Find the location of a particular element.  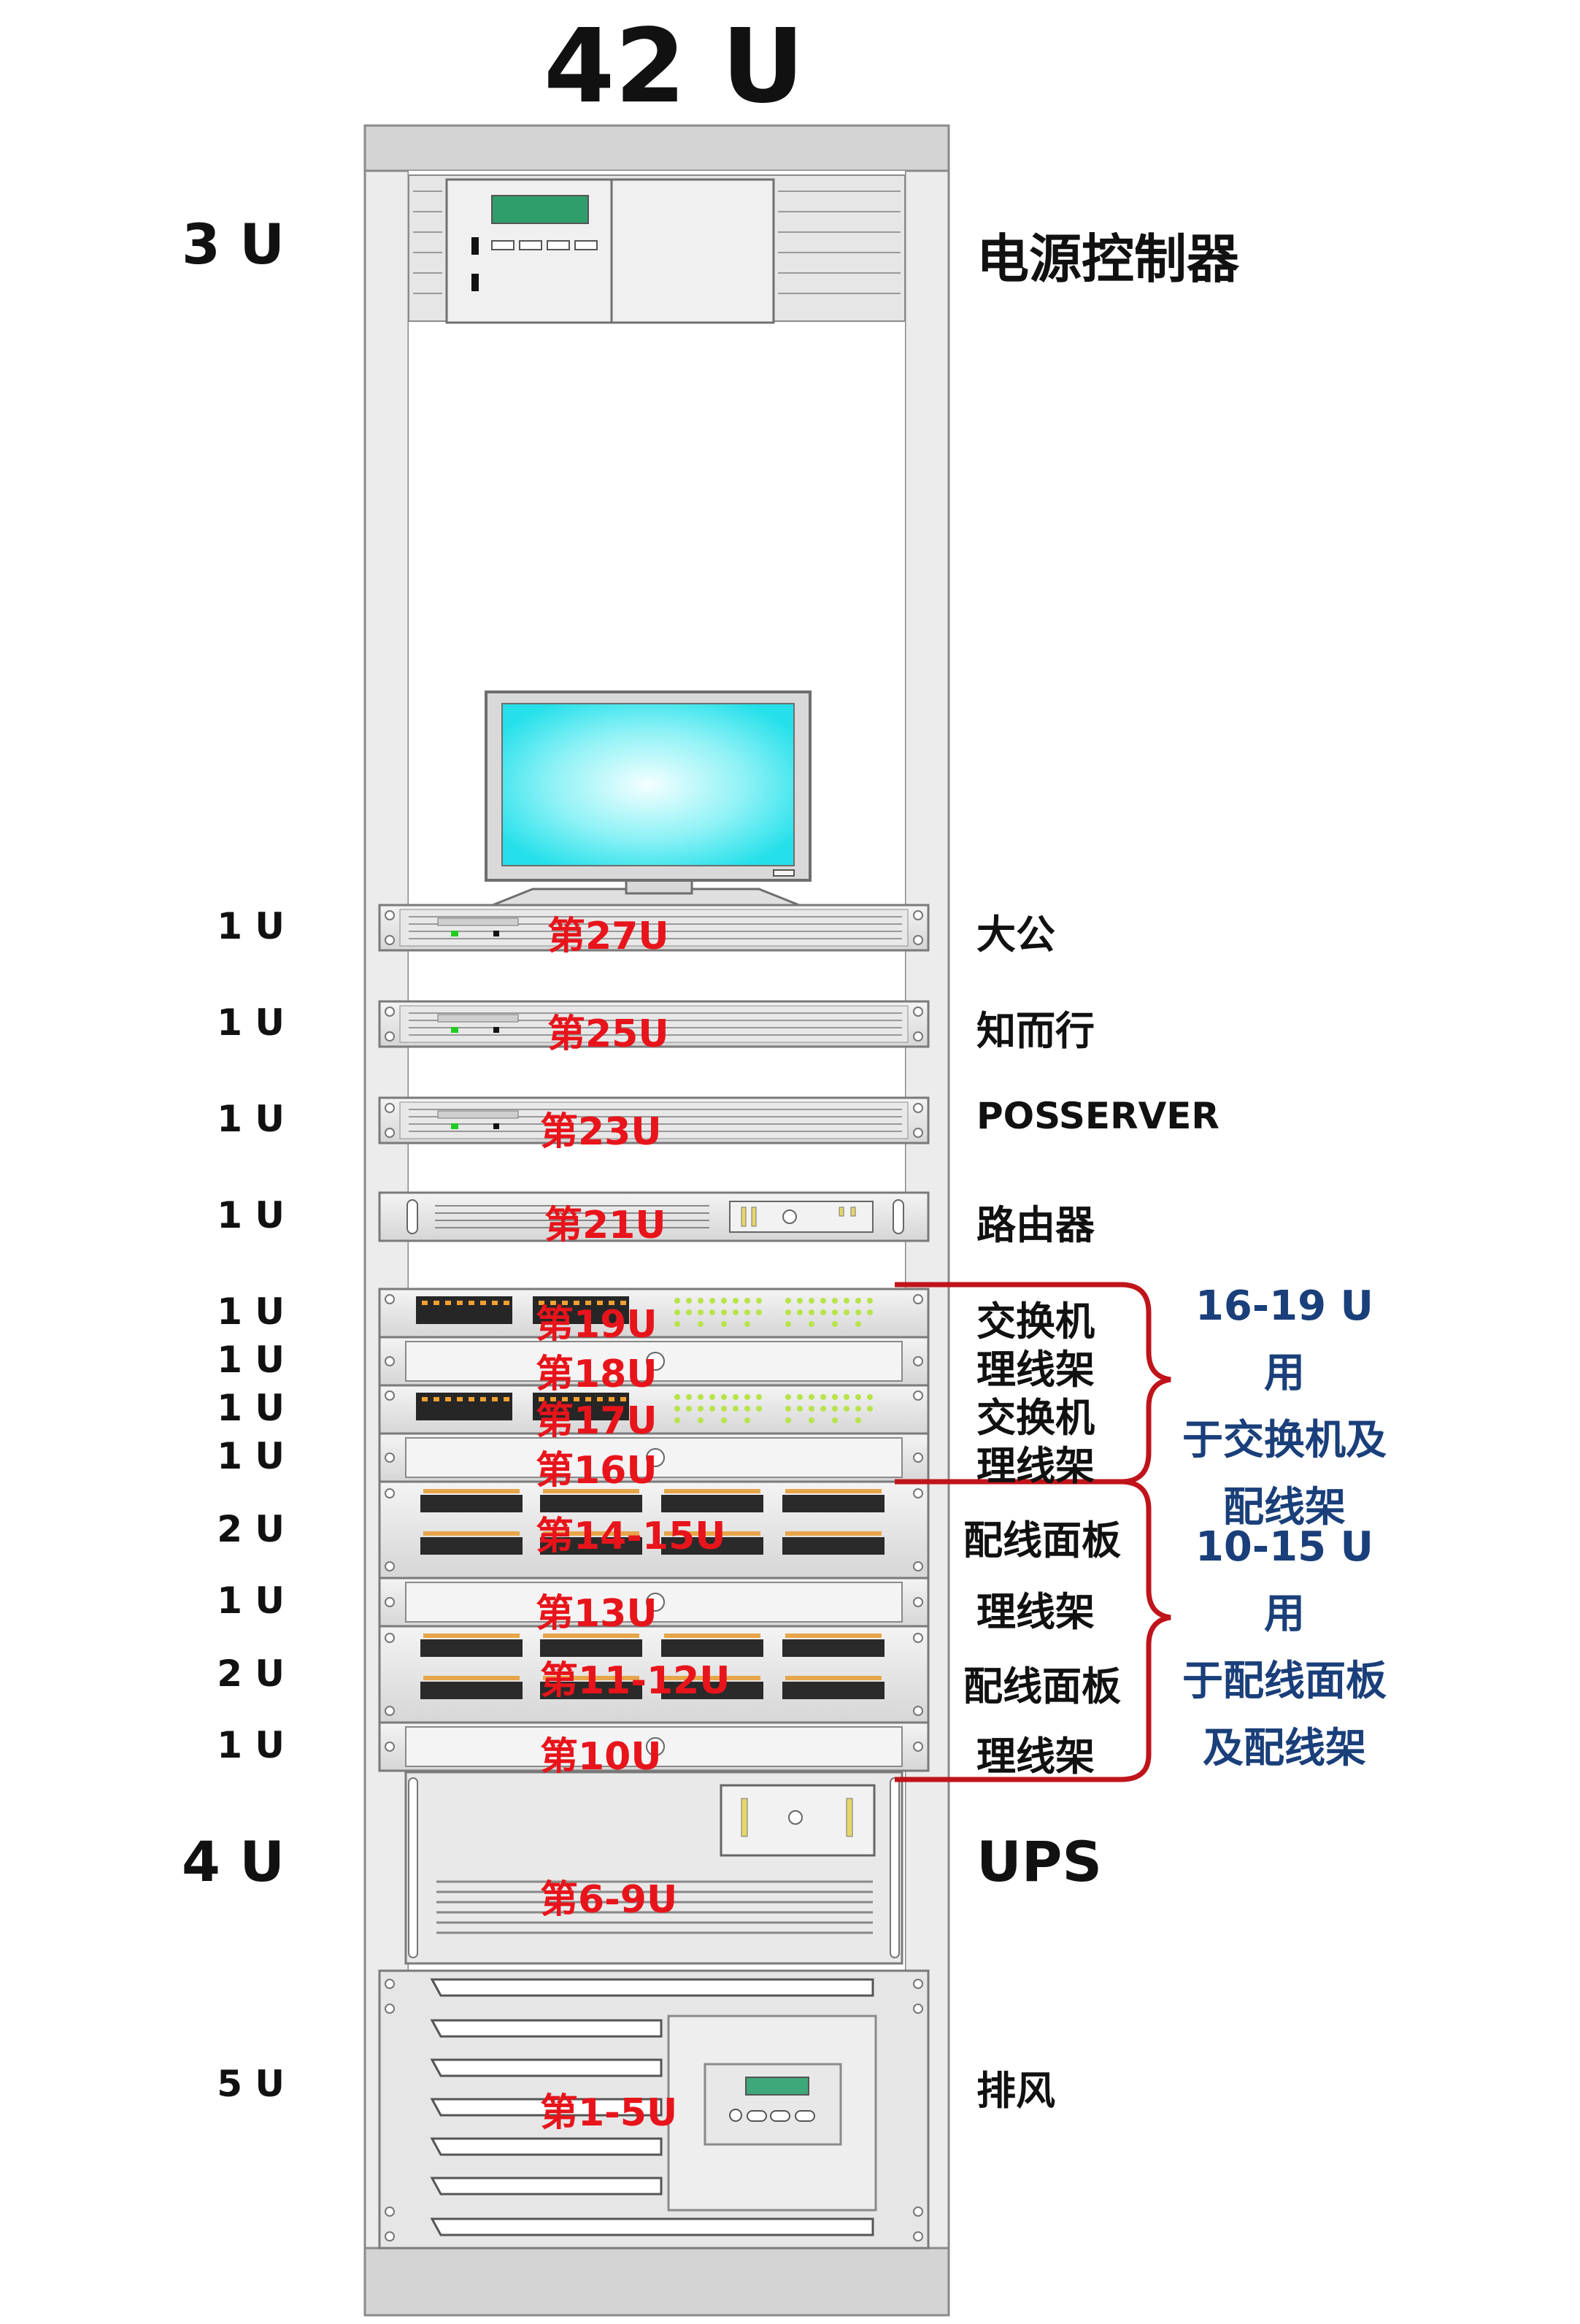

group-note-upper-line1: 16-19 U用 is located at coordinates (1284, 1339).